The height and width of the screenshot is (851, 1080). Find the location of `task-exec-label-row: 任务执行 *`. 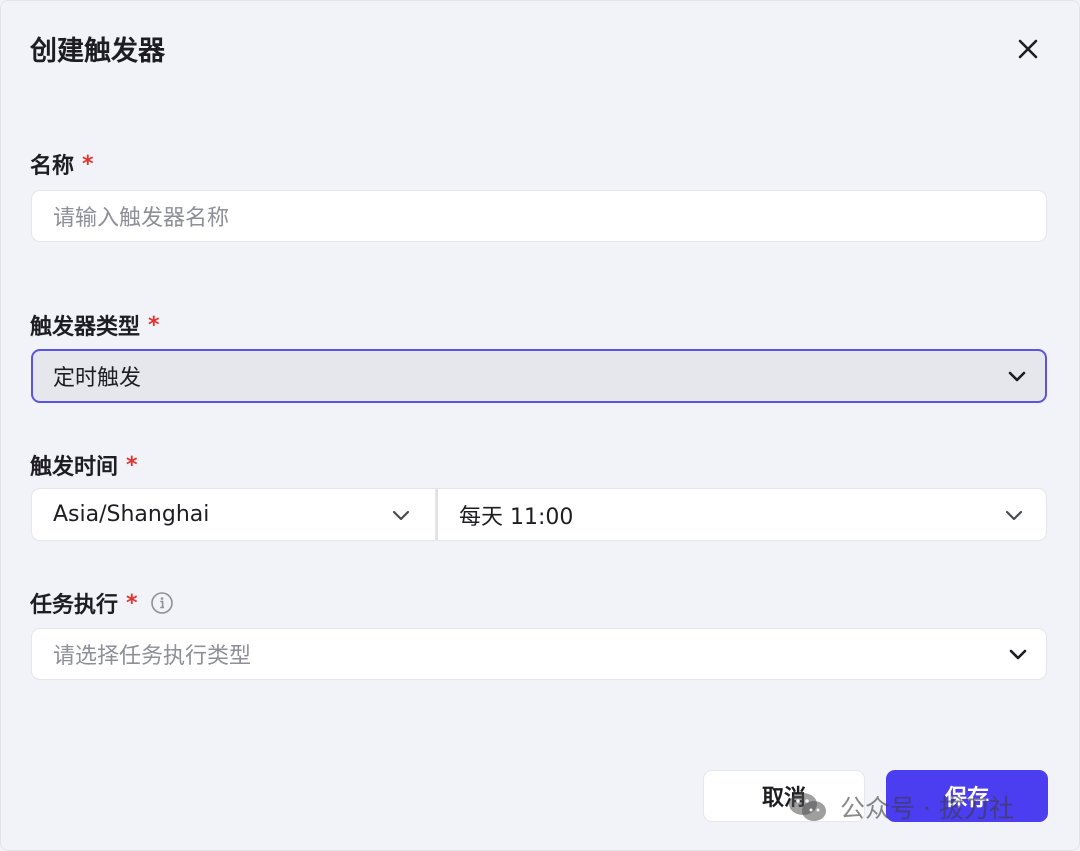

task-exec-label-row: 任务执行 * is located at coordinates (102, 603).